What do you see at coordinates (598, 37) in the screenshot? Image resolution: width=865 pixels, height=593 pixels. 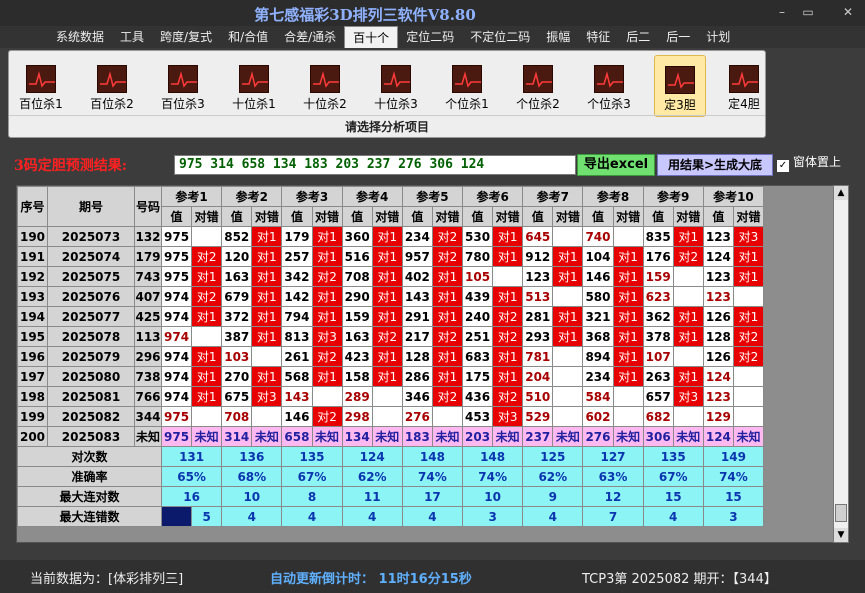 I see `menu-item-9: 特征` at bounding box center [598, 37].